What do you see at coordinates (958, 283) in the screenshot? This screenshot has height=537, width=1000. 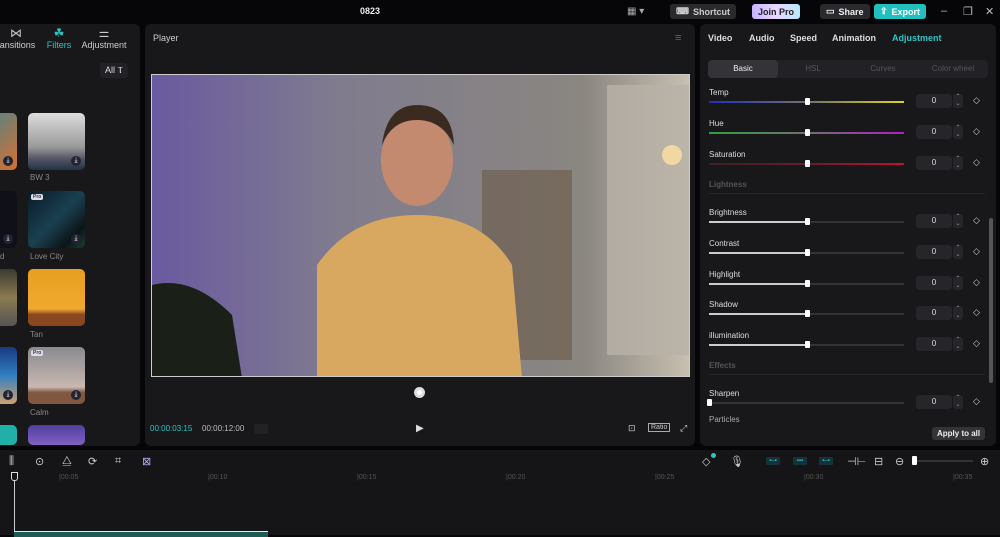 I see `highlight-stepper: ⌃ ⌄` at bounding box center [958, 283].